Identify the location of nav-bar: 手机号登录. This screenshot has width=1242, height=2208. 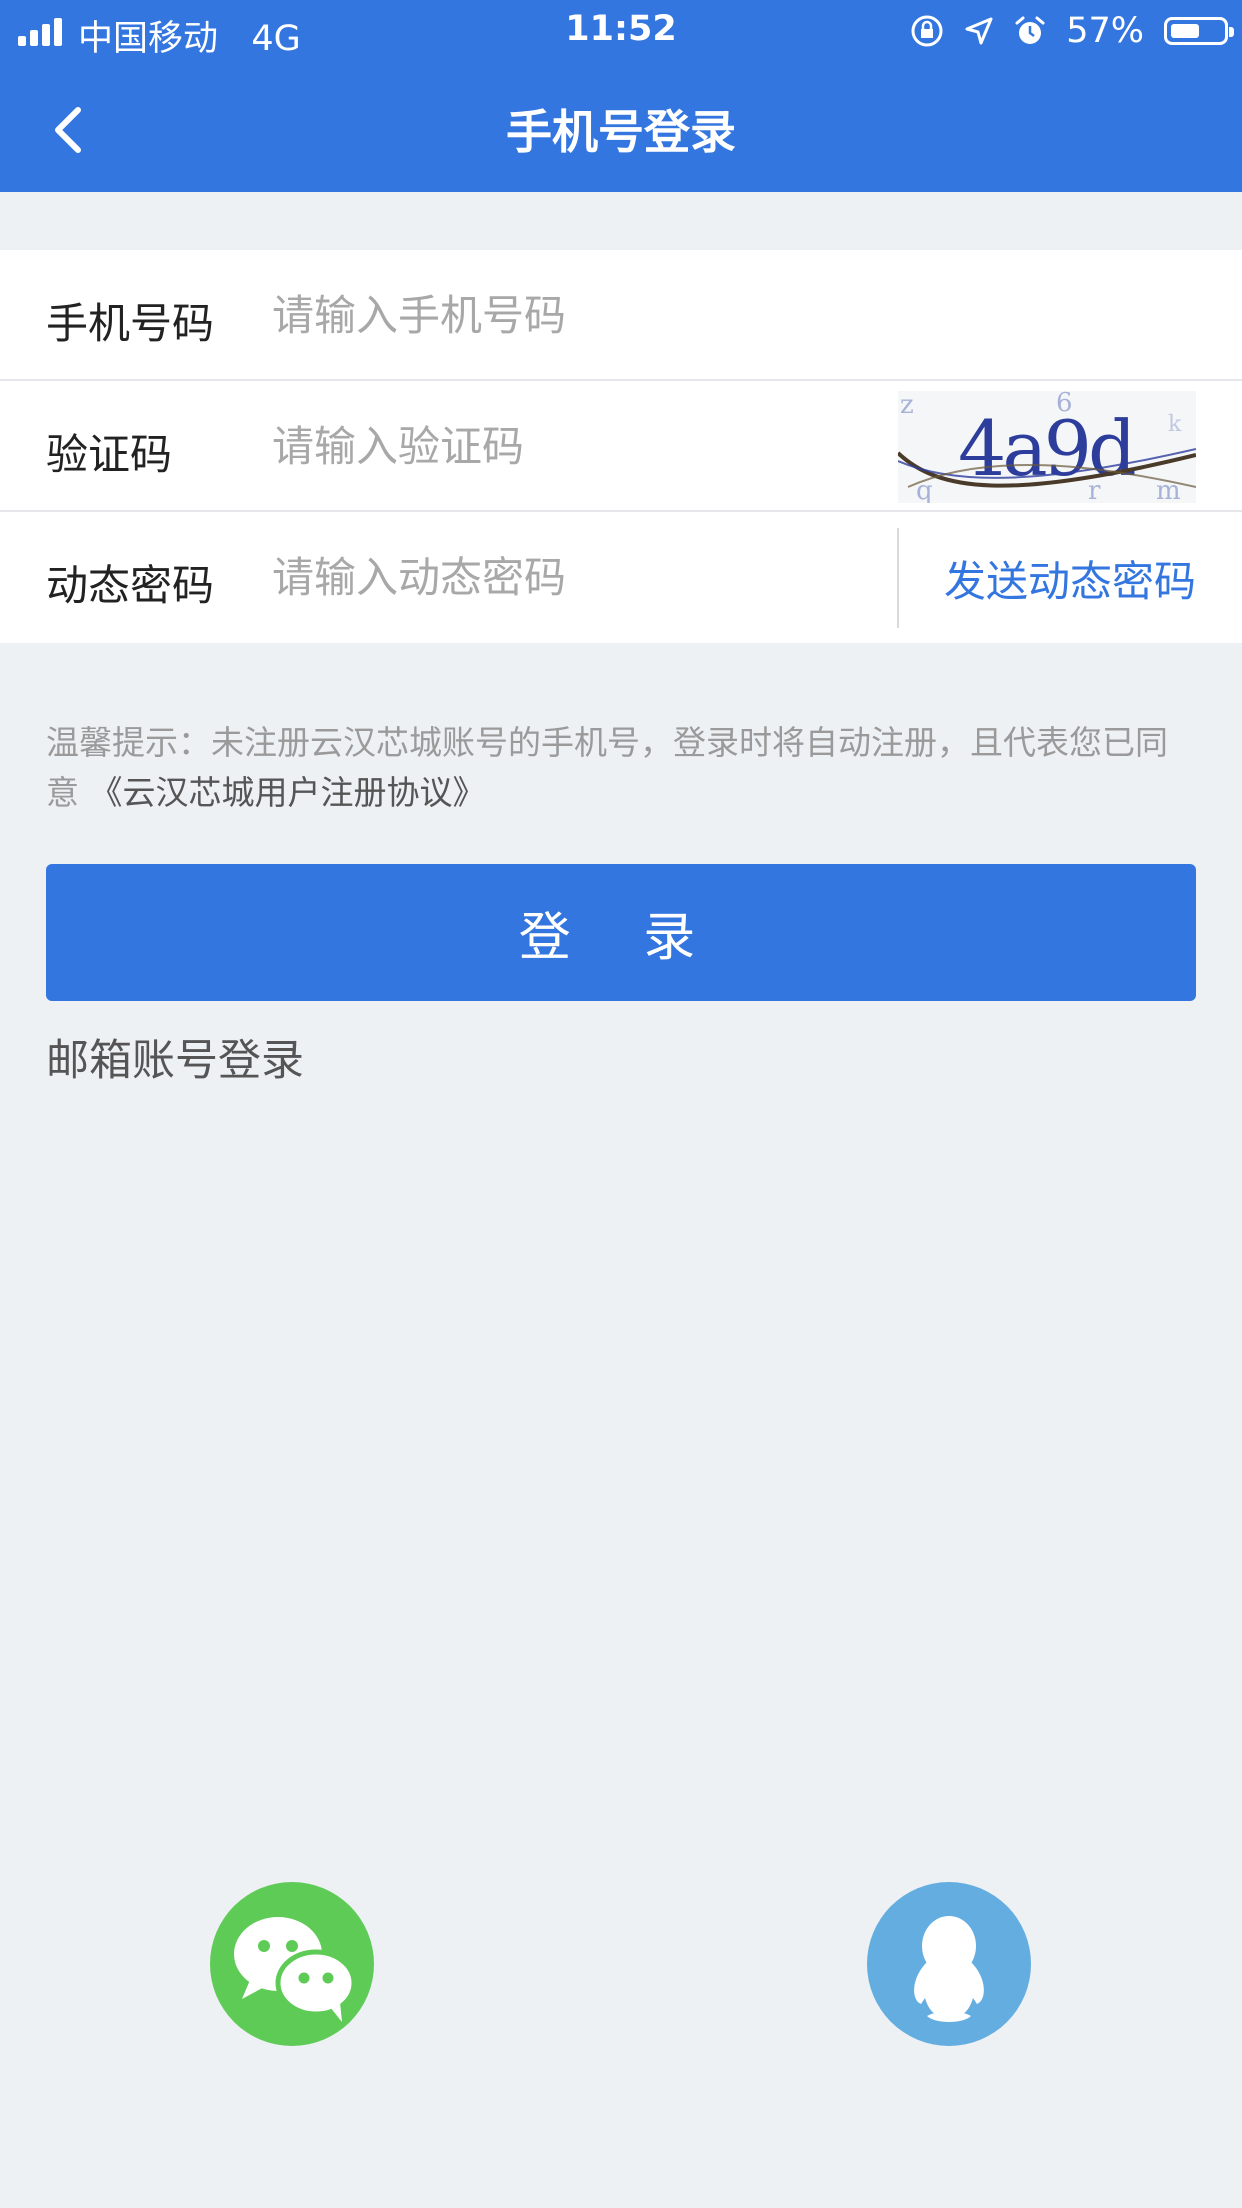
(621, 127).